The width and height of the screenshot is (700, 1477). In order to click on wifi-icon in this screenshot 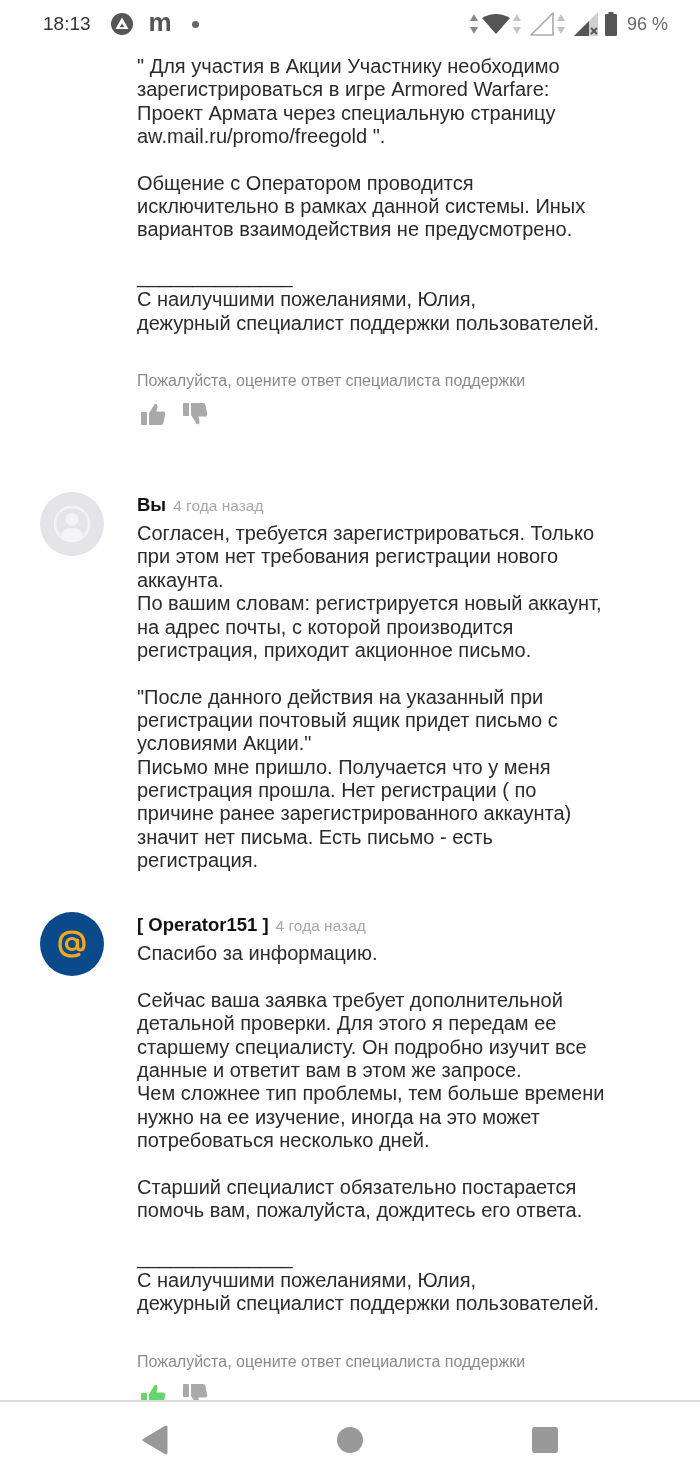, I will do `click(495, 24)`.